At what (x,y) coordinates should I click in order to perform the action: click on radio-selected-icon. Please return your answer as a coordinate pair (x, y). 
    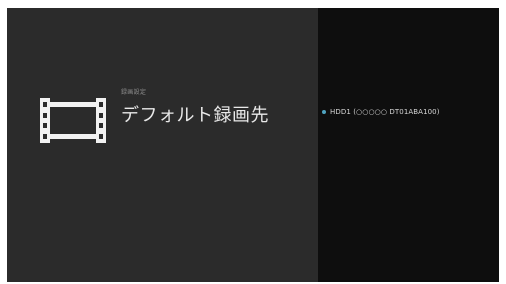
    Looking at the image, I should click on (324, 112).